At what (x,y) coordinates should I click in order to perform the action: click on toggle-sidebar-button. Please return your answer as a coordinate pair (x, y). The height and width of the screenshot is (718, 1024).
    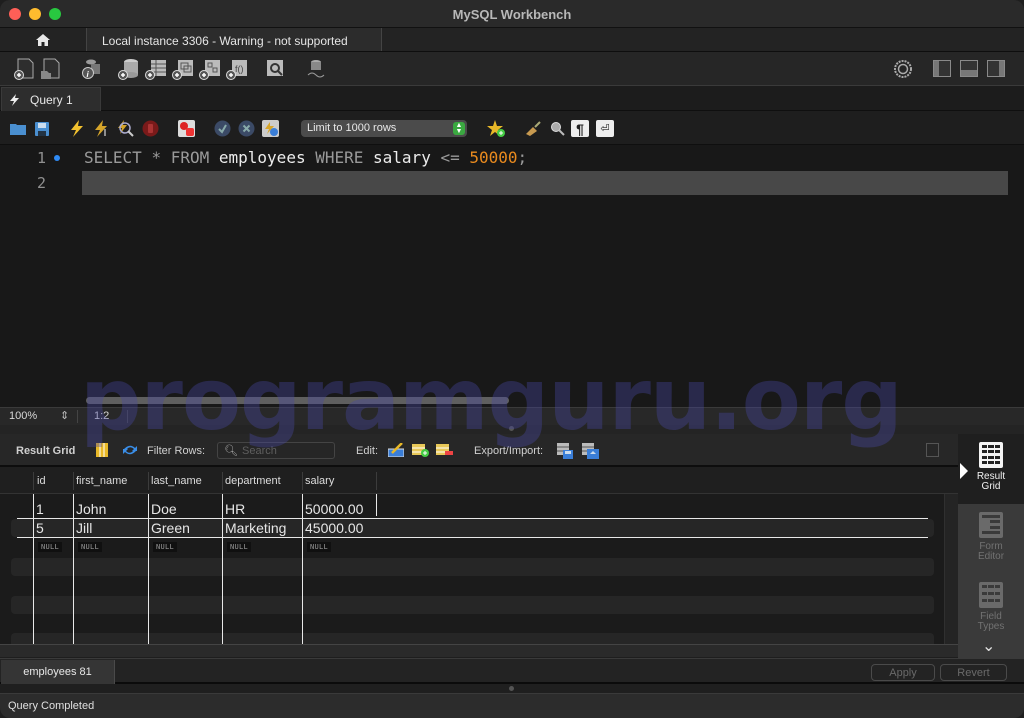
    Looking at the image, I should click on (942, 68).